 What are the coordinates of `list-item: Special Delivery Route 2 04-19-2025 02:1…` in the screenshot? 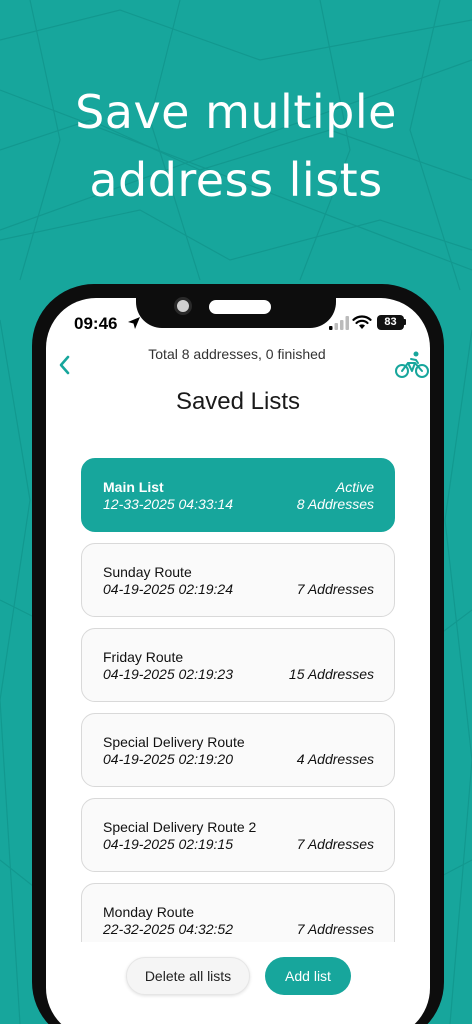 It's located at (238, 835).